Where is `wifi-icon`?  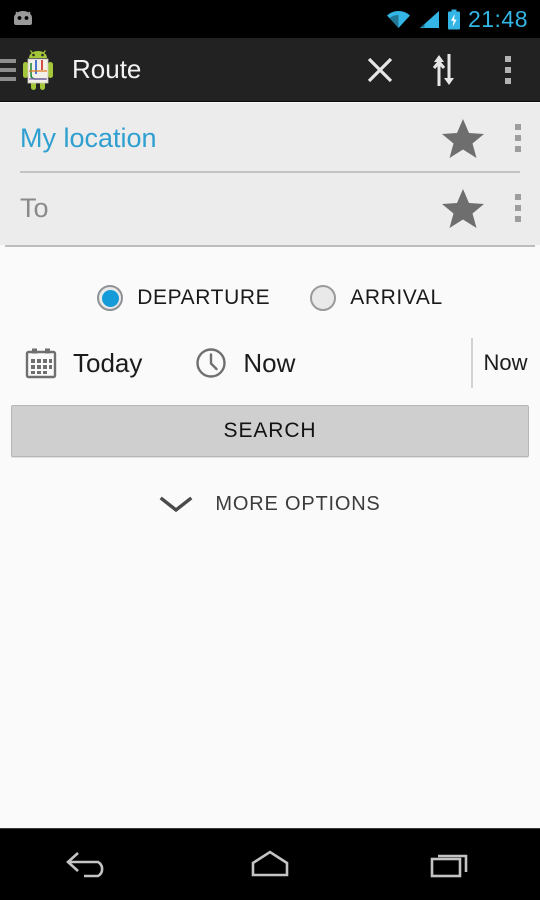
wifi-icon is located at coordinates (398, 19).